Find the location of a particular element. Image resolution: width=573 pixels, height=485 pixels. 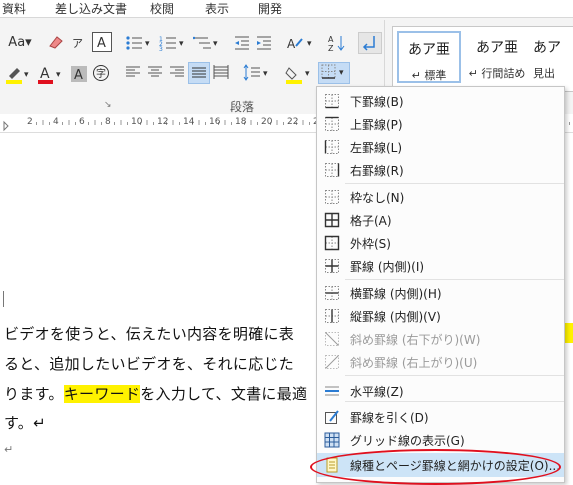

asian-layout-button: A ▾ is located at coordinates (301, 46).